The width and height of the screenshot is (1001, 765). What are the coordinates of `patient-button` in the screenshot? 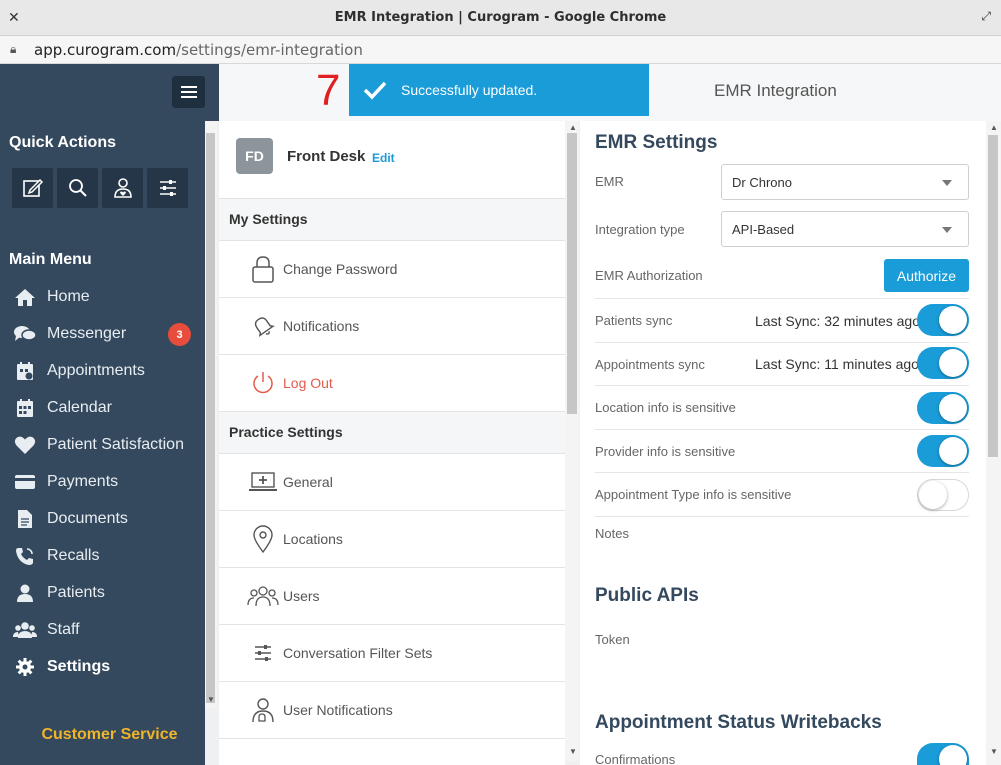 It's located at (122, 188).